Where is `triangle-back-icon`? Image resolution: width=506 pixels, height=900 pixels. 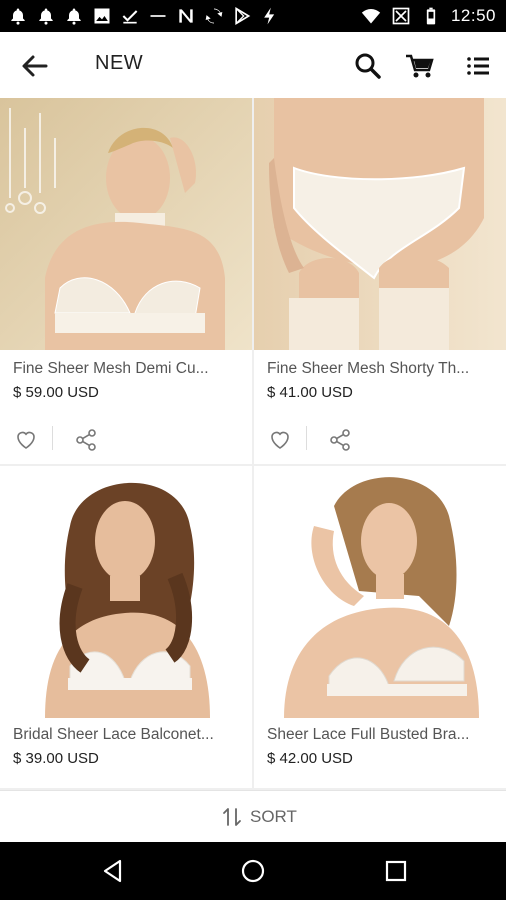
triangle-back-icon is located at coordinates (113, 871).